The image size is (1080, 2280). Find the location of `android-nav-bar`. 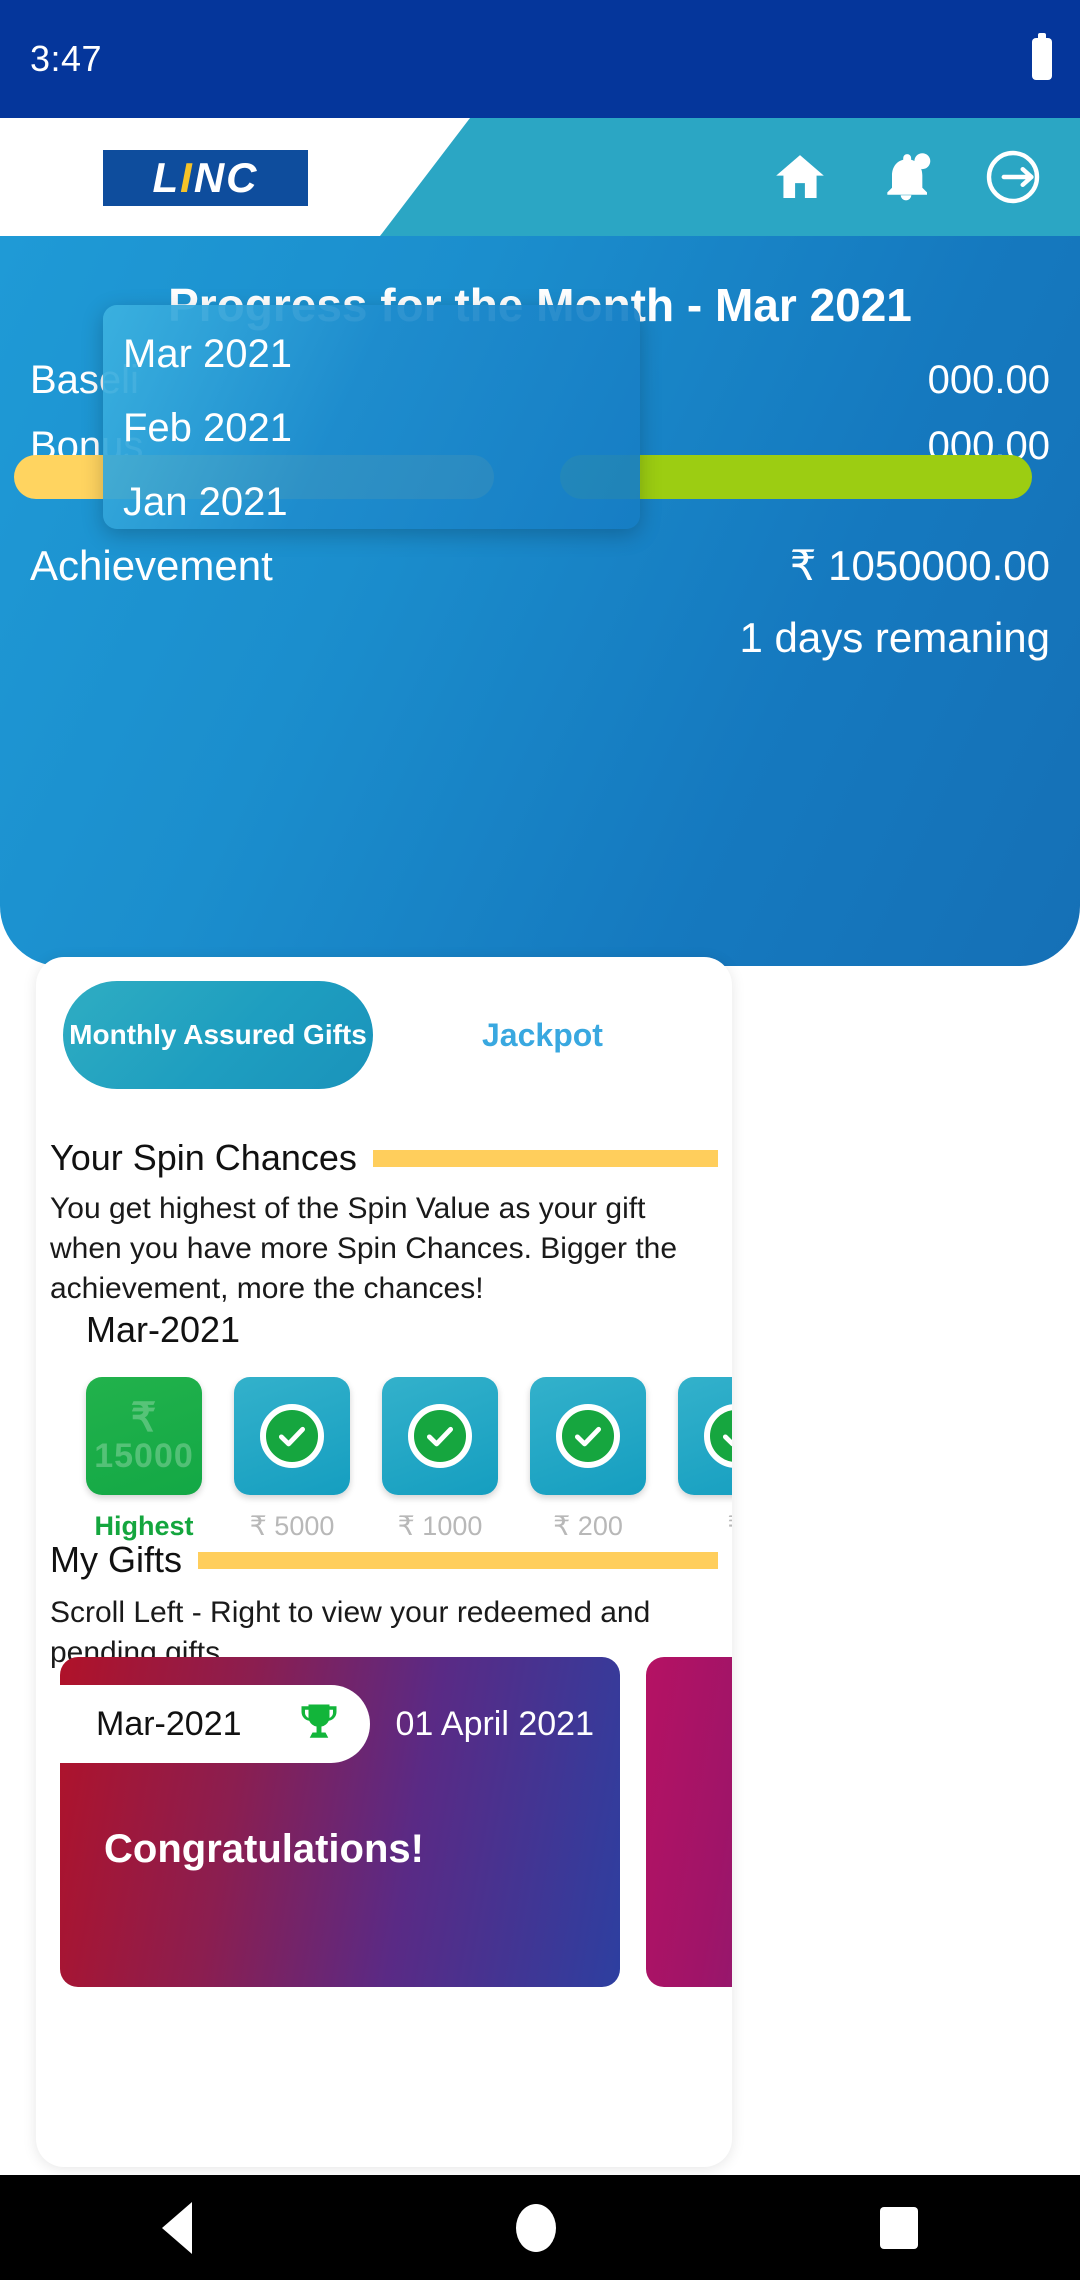

android-nav-bar is located at coordinates (540, 2227).